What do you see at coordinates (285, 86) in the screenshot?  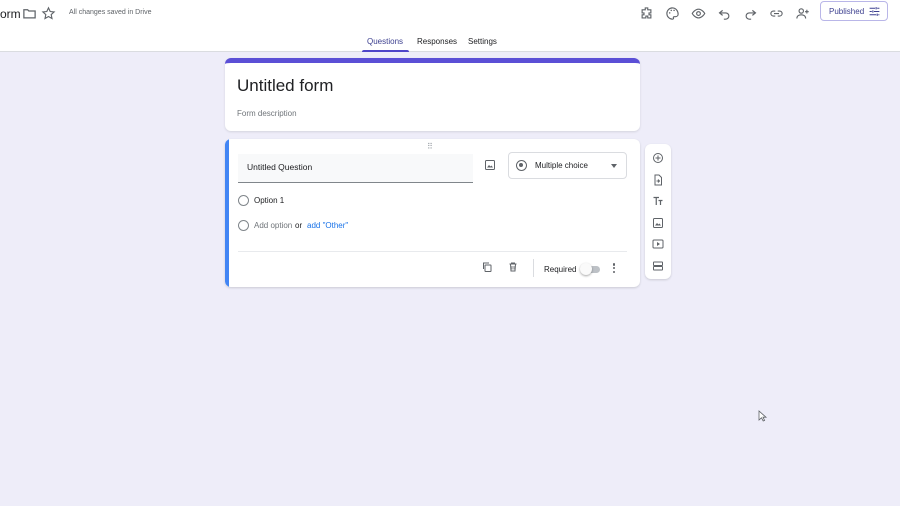 I see `form-title: Untitled form` at bounding box center [285, 86].